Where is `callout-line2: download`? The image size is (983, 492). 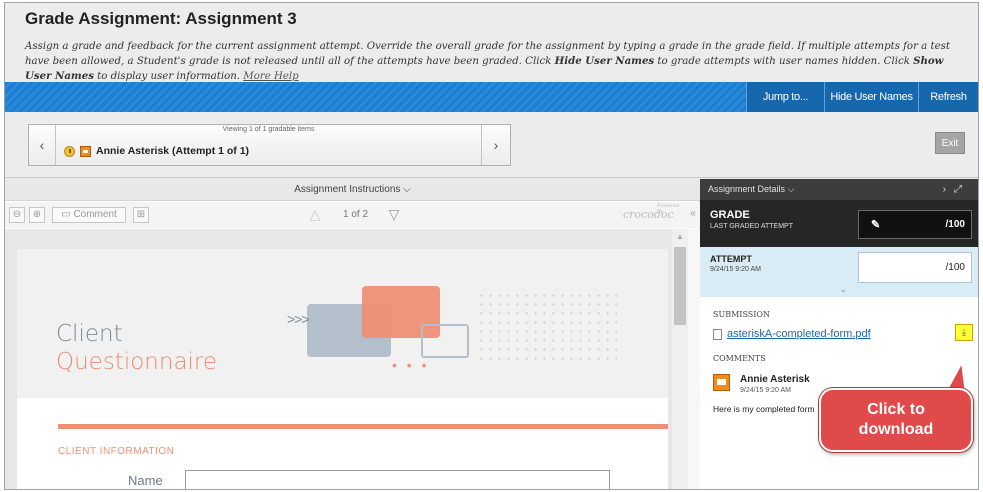
callout-line2: download is located at coordinates (896, 429).